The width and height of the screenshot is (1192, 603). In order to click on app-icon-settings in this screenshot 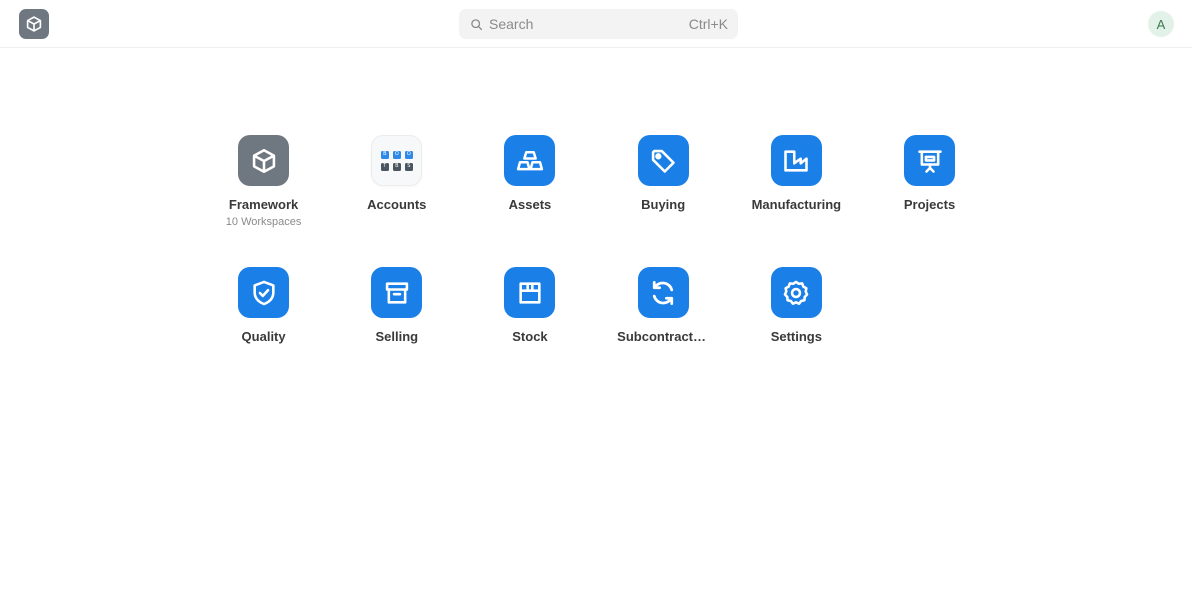, I will do `click(796, 292)`.